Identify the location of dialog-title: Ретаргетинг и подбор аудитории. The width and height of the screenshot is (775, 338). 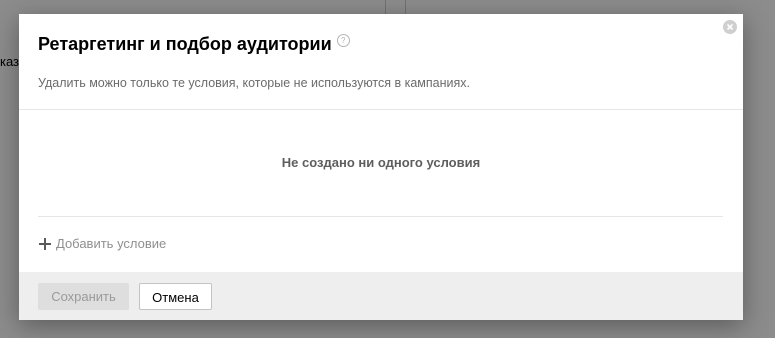
(185, 44).